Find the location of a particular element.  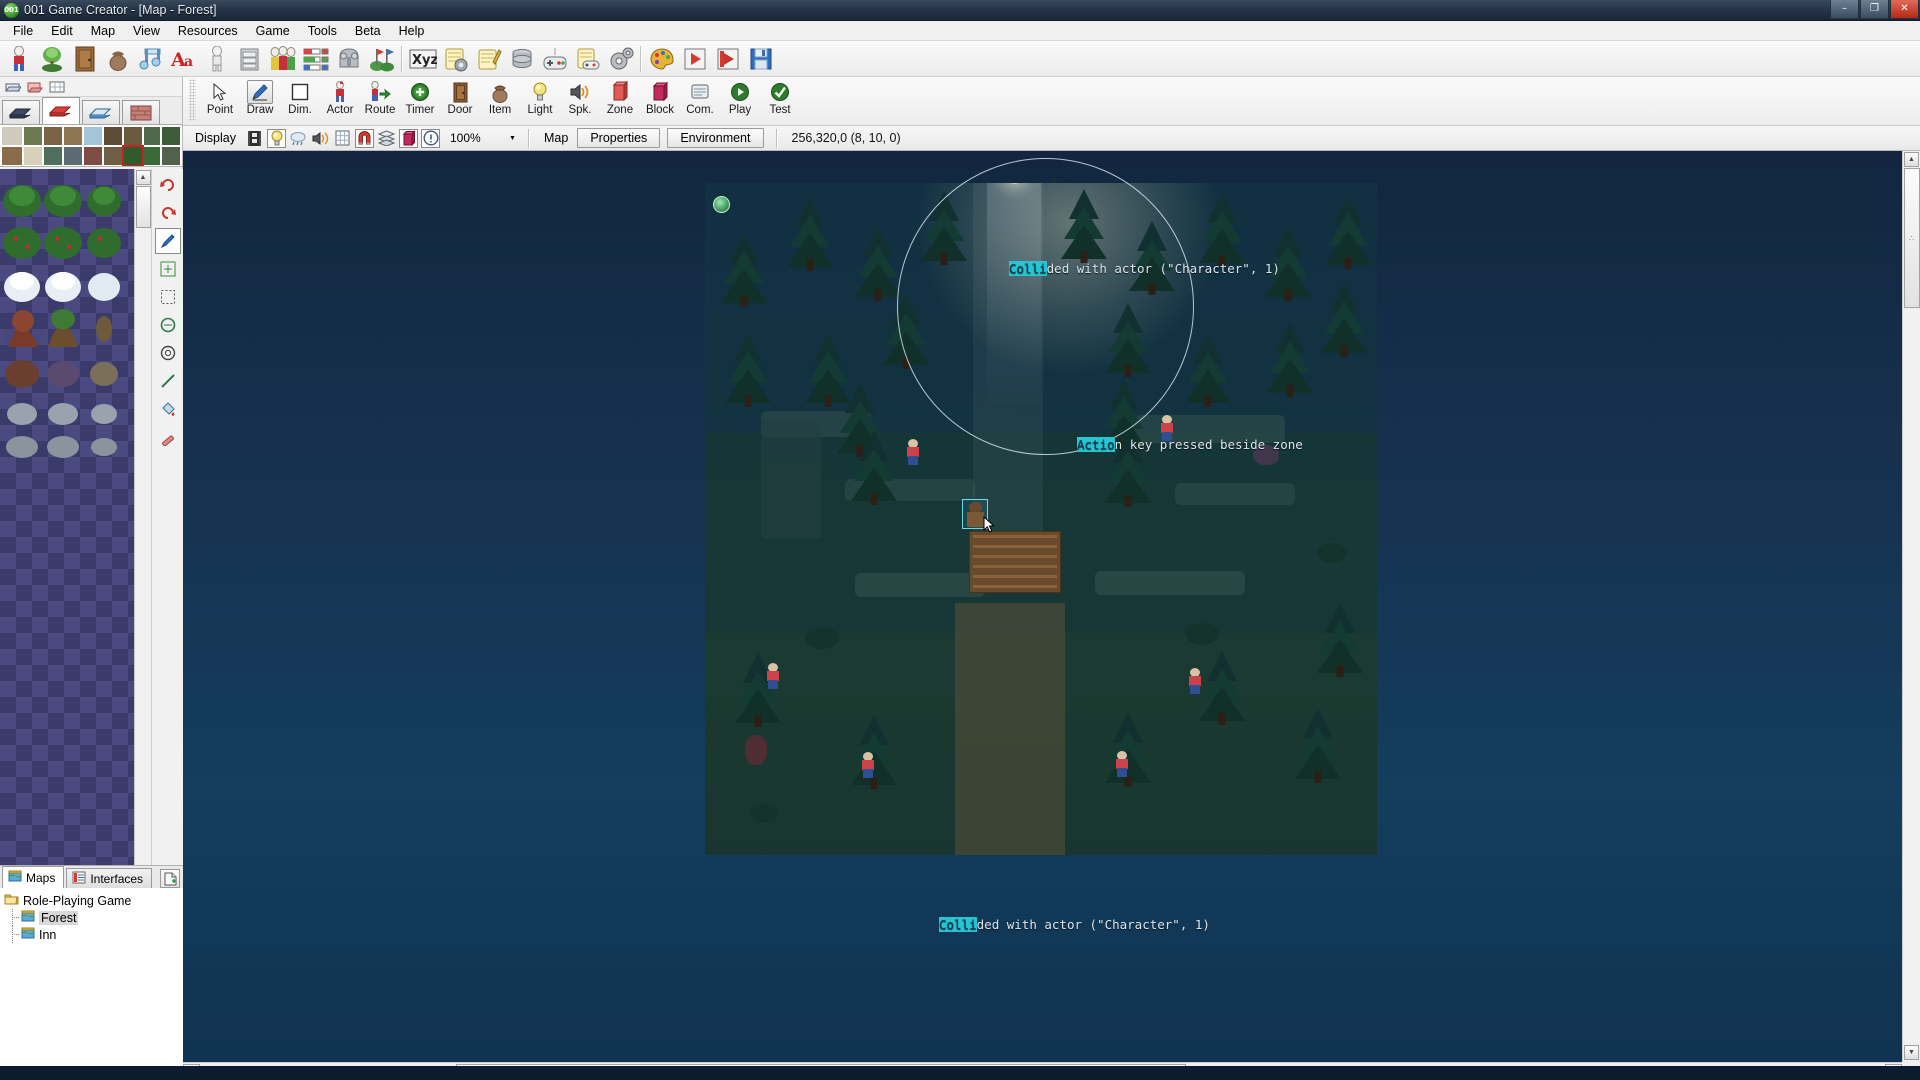

tileset-scroll-thumb is located at coordinates (143, 207).